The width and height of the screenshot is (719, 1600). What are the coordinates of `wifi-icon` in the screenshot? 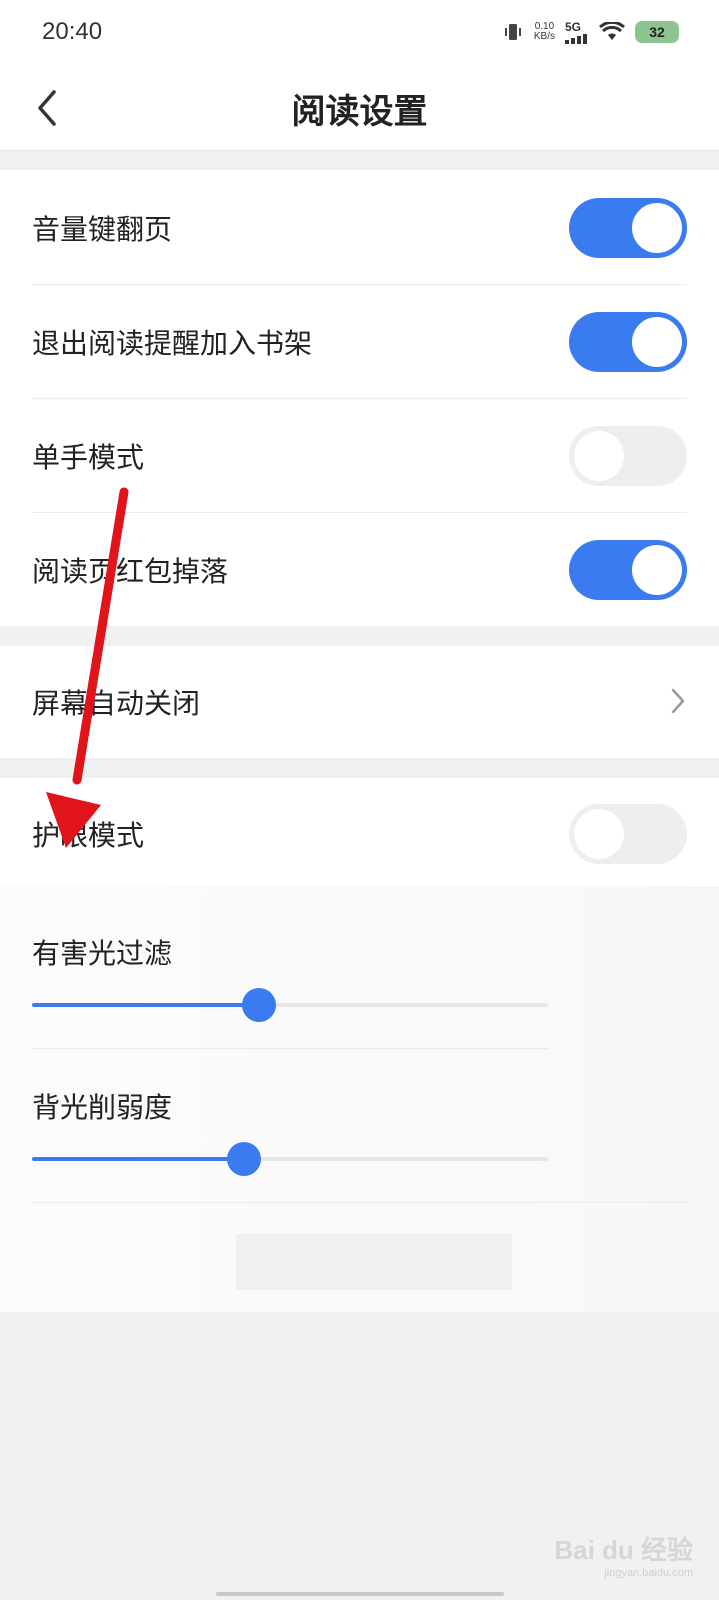 It's located at (612, 31).